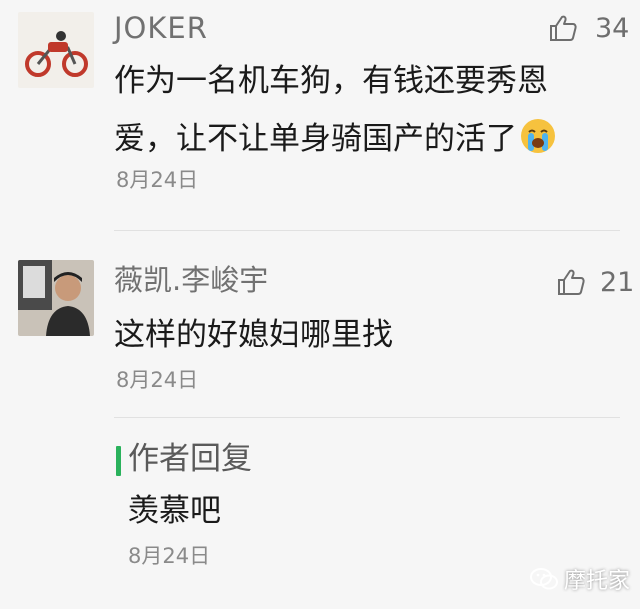  I want to click on like-count: 34, so click(612, 28).